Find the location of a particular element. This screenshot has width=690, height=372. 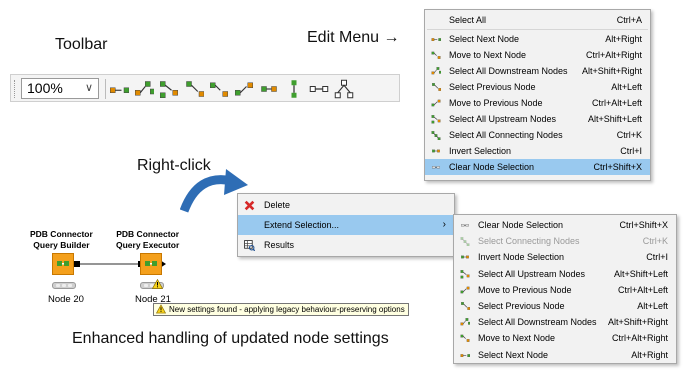

edit-menu-item: Clear Node Selection Ctrl+Shift+X is located at coordinates (537, 167).